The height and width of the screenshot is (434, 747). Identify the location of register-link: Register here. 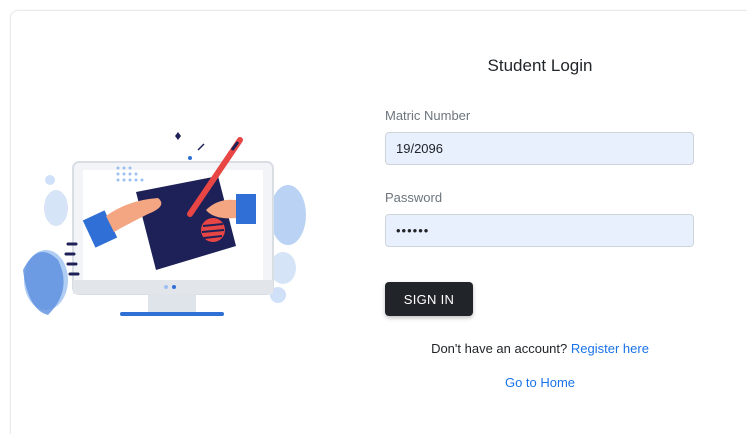
(610, 348).